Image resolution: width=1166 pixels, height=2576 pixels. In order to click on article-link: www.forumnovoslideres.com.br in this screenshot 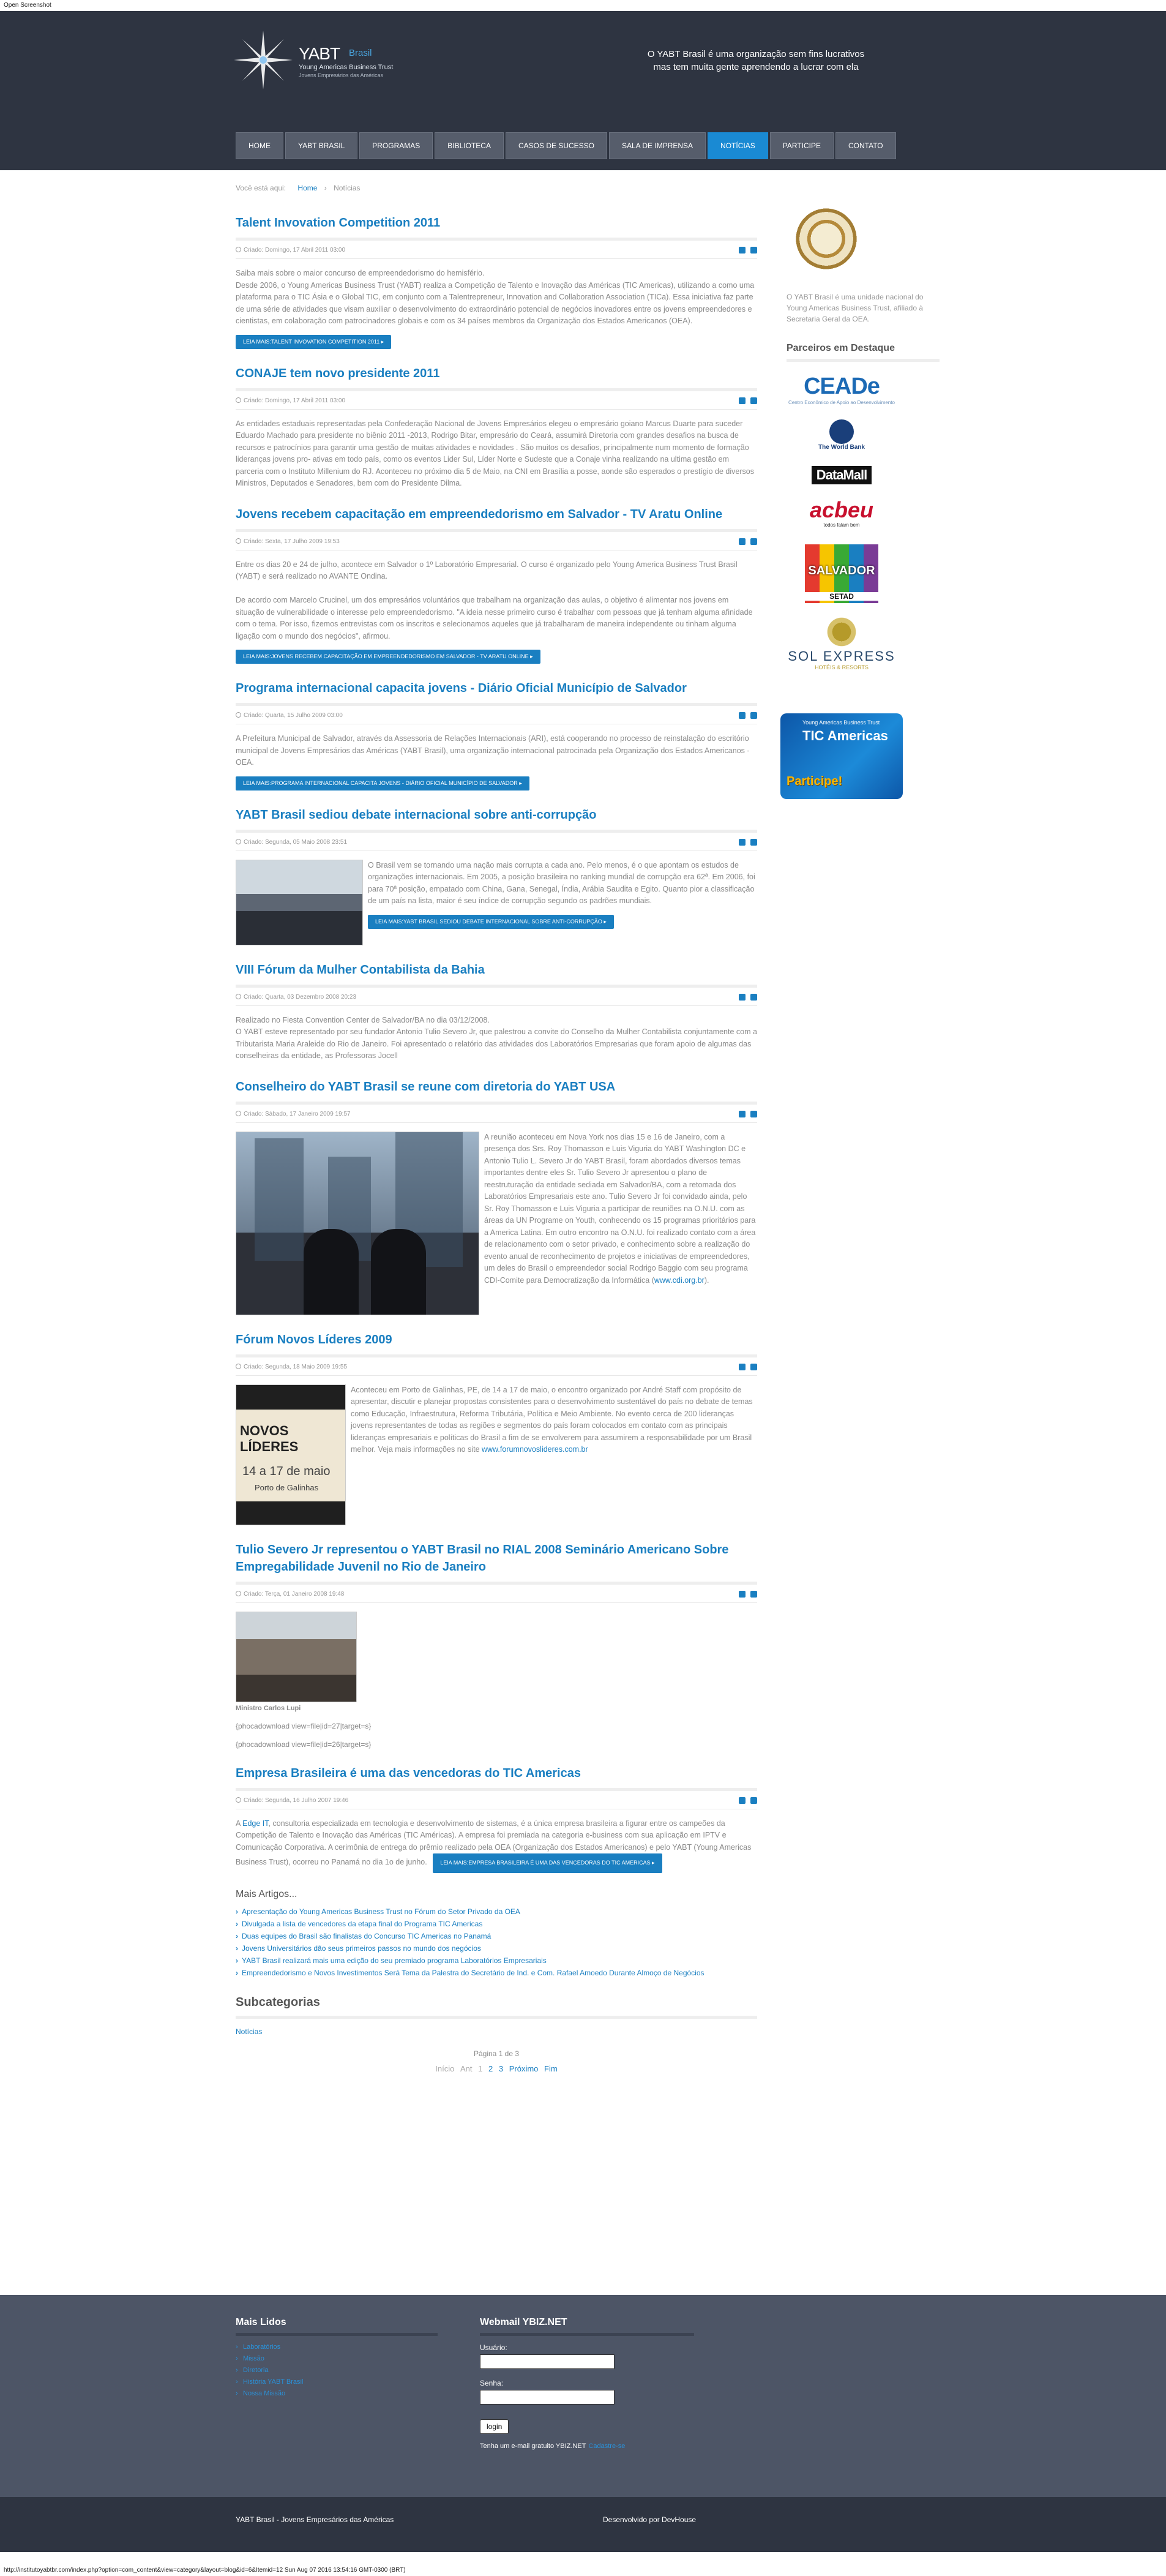, I will do `click(535, 1449)`.